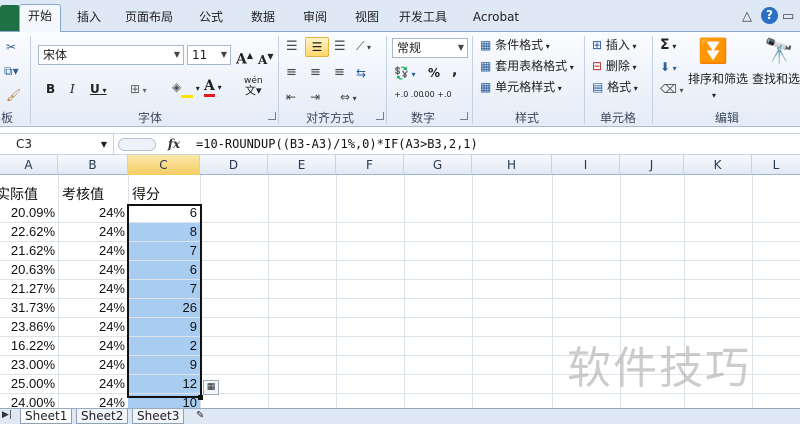  What do you see at coordinates (348, 98) in the screenshot?
I see `merge-center-button: ⇔ ▾` at bounding box center [348, 98].